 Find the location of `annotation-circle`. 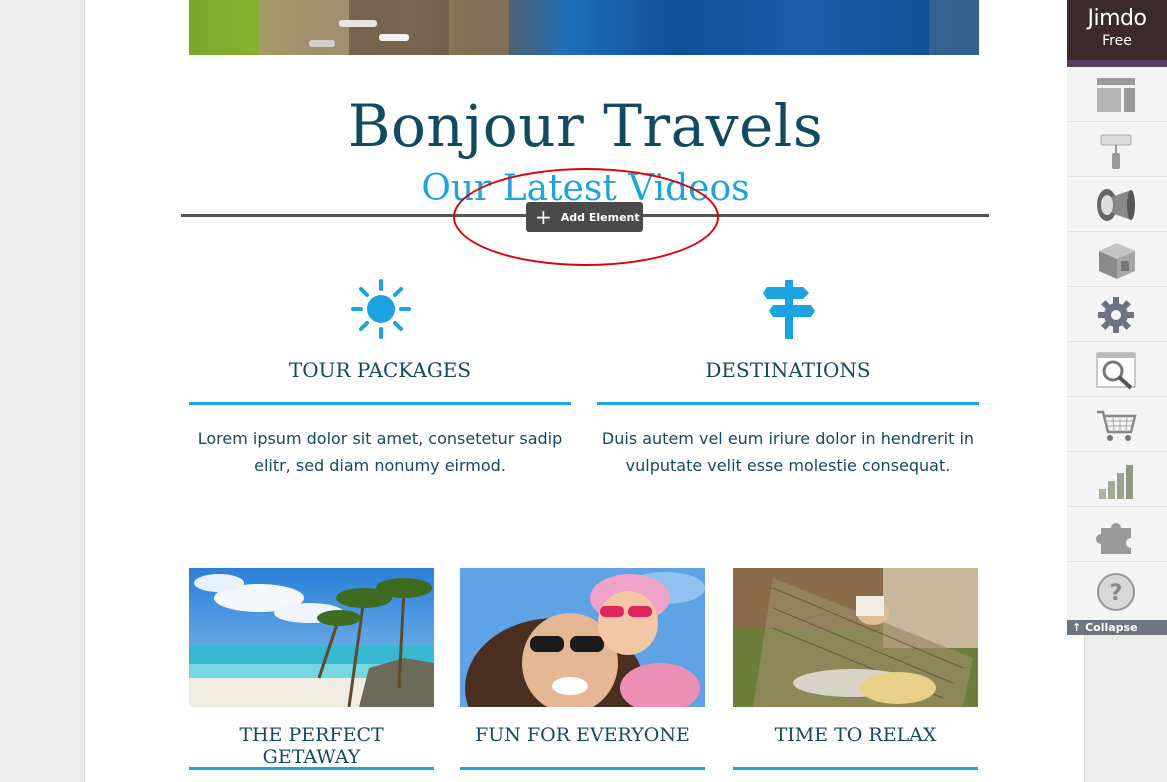

annotation-circle is located at coordinates (586, 217).